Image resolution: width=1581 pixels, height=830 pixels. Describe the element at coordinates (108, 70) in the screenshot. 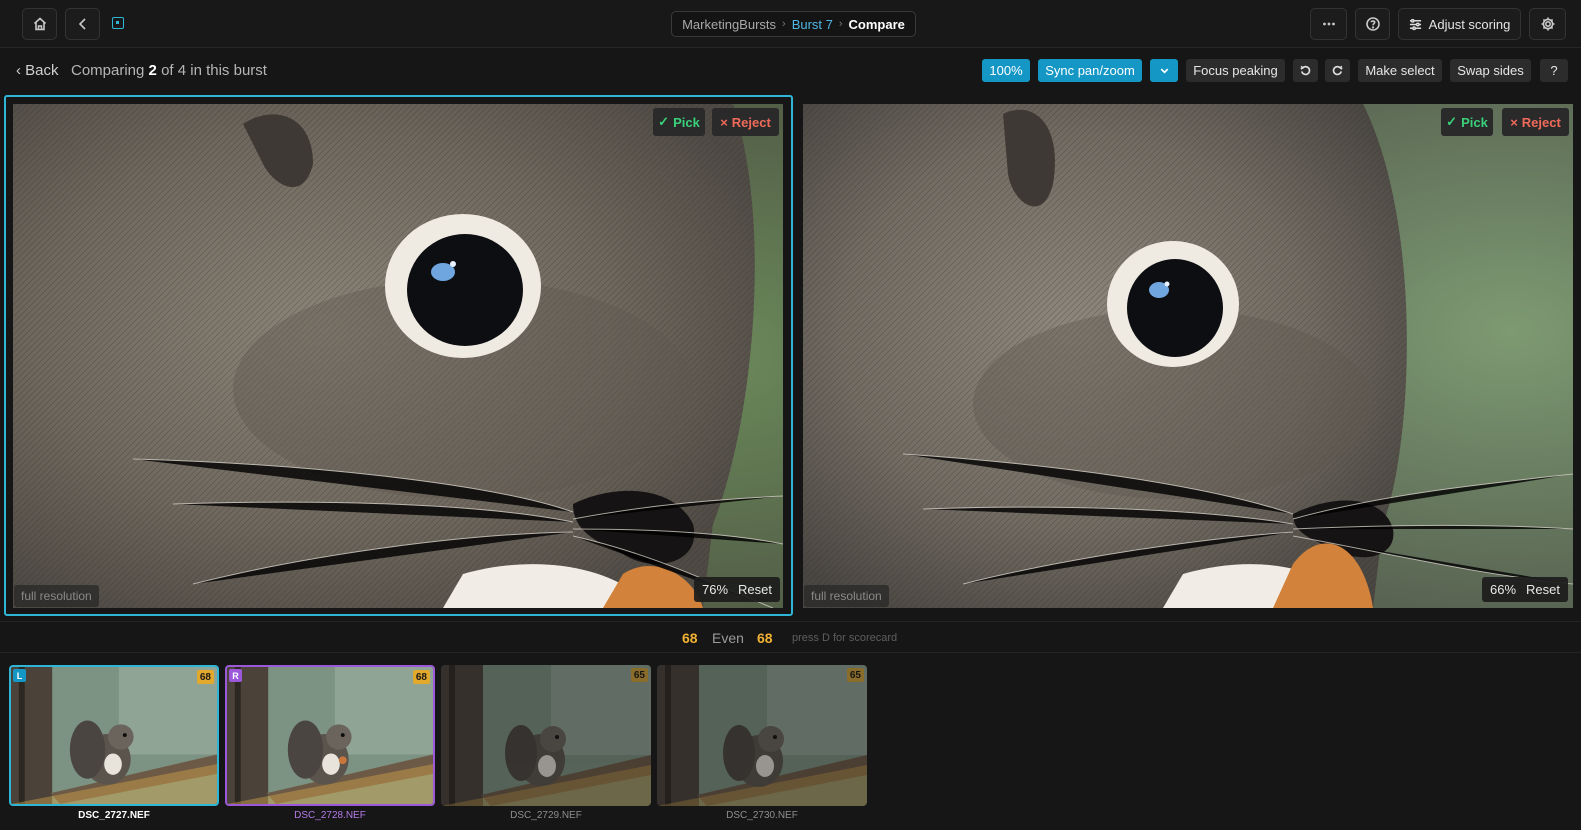

I see `comparing-prefix: Comparing` at that location.